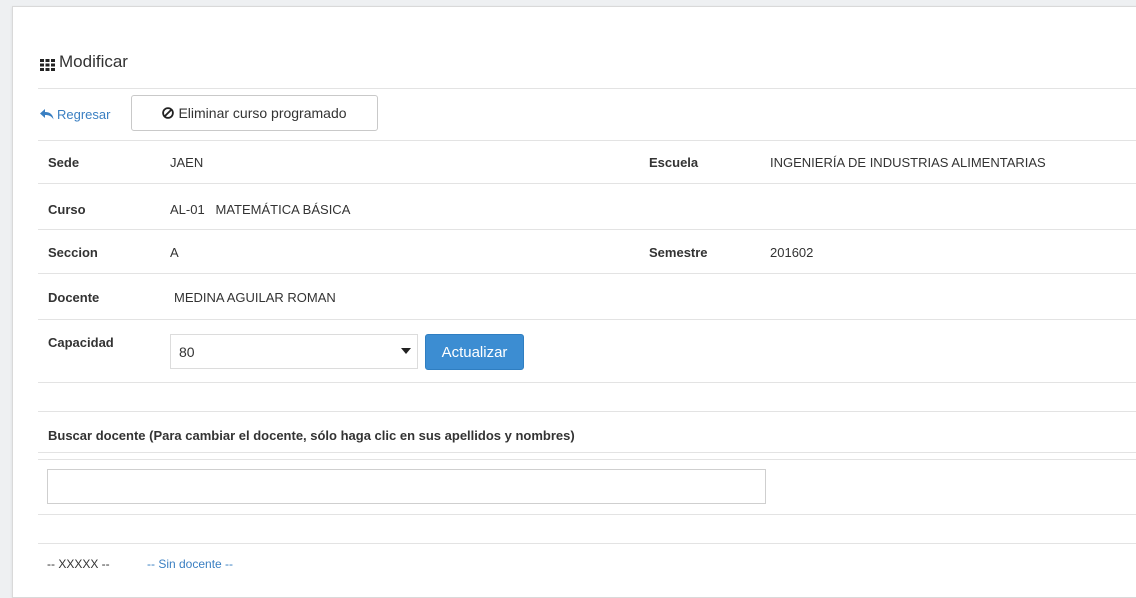 The image size is (1136, 598). Describe the element at coordinates (84, 114) in the screenshot. I see `back-link-label: Regresar` at that location.